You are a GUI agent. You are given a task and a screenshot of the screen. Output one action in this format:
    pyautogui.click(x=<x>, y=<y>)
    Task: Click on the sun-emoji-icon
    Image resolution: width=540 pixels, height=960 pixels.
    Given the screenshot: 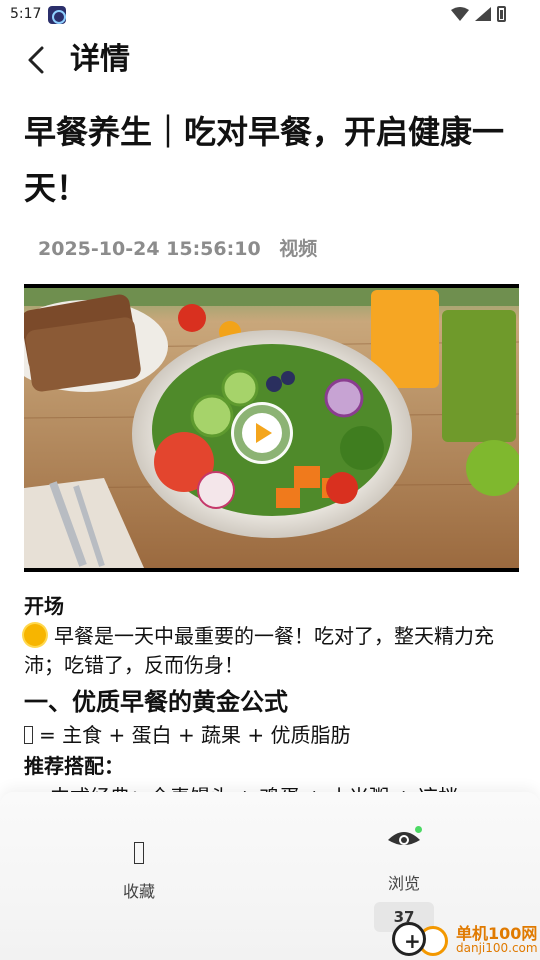 What is the action you would take?
    pyautogui.click(x=35, y=635)
    